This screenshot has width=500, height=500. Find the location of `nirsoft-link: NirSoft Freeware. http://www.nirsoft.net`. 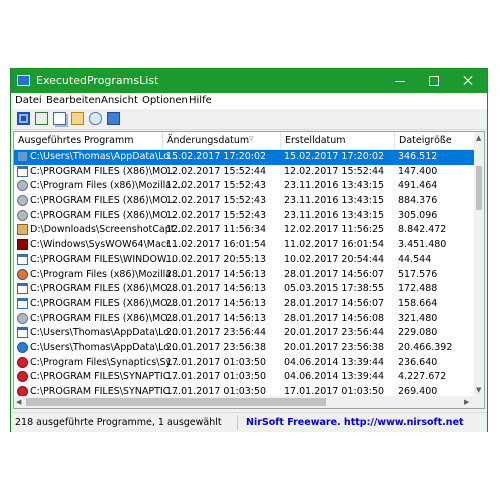

nirsoft-link: NirSoft Freeware. http://www.nirsoft.net is located at coordinates (355, 422).